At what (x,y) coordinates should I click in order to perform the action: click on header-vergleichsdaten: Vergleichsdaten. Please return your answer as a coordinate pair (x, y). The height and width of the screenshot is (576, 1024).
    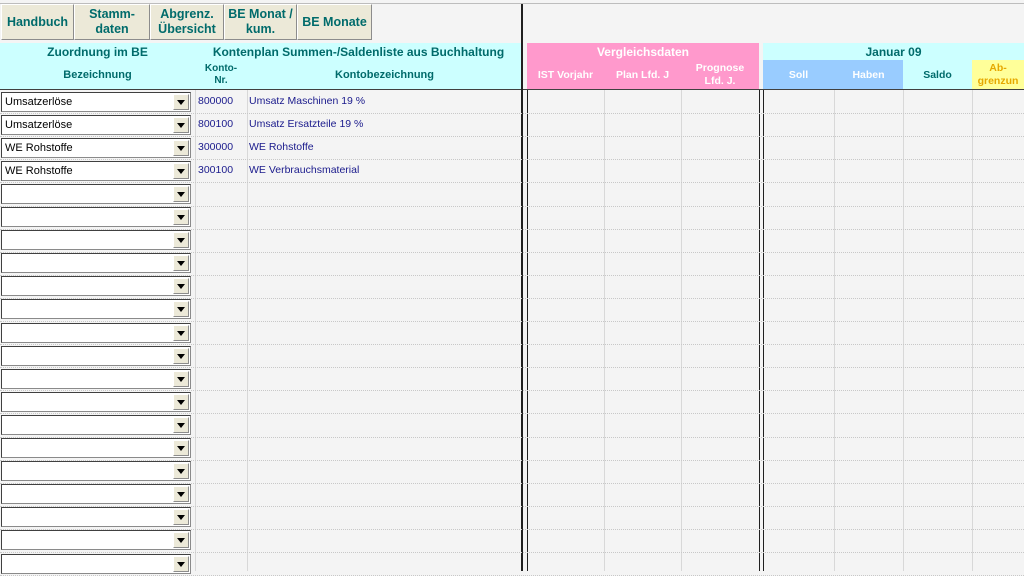
    Looking at the image, I should click on (643, 51).